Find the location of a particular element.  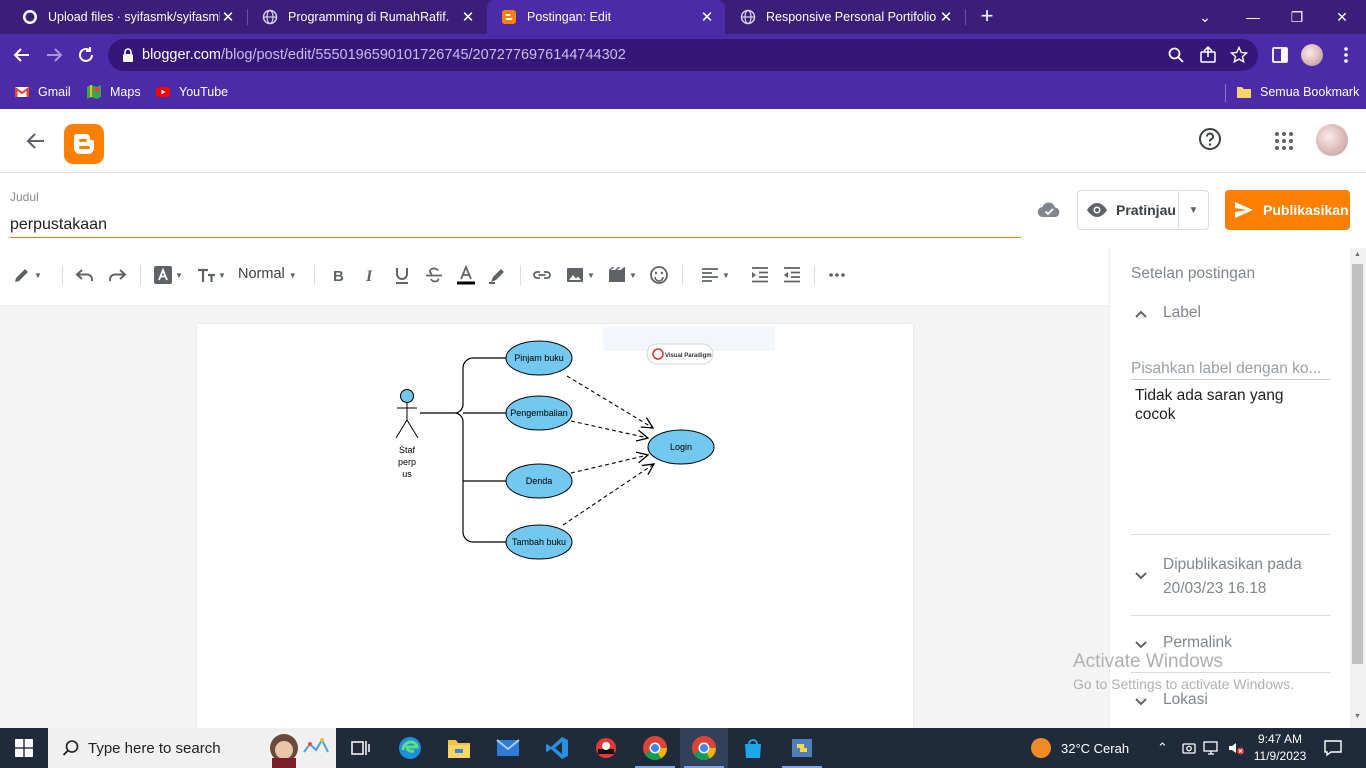

outdent-icon is located at coordinates (792, 275).